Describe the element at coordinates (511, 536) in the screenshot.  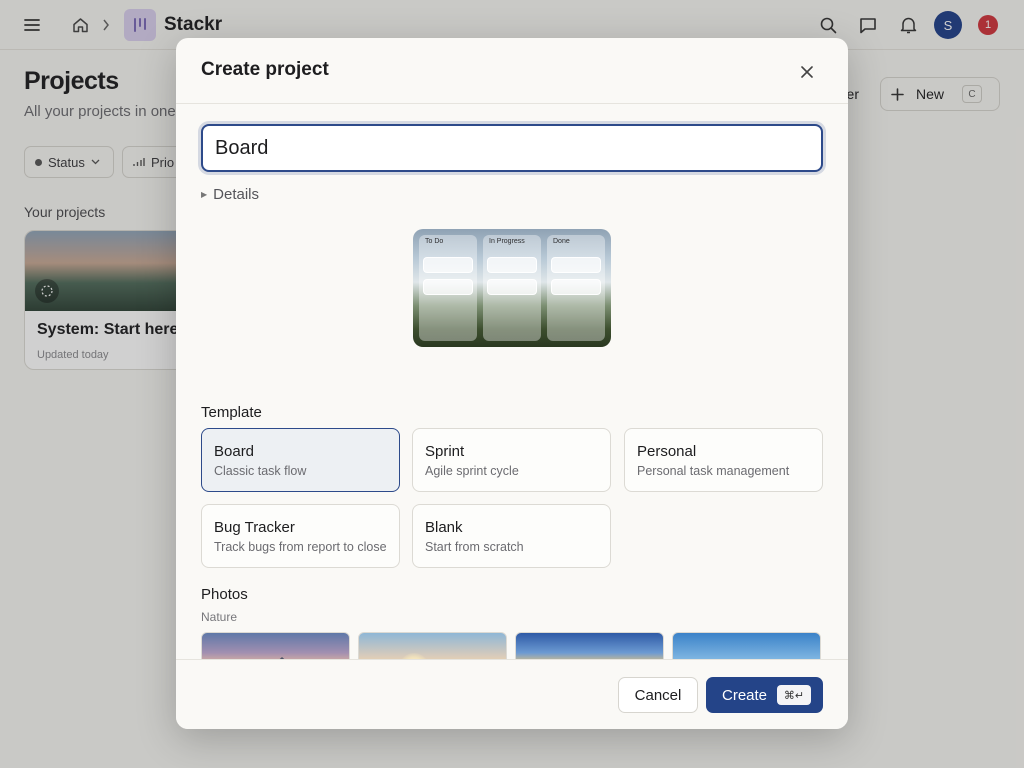
I see `template-blank: Blank Start from scratch` at that location.